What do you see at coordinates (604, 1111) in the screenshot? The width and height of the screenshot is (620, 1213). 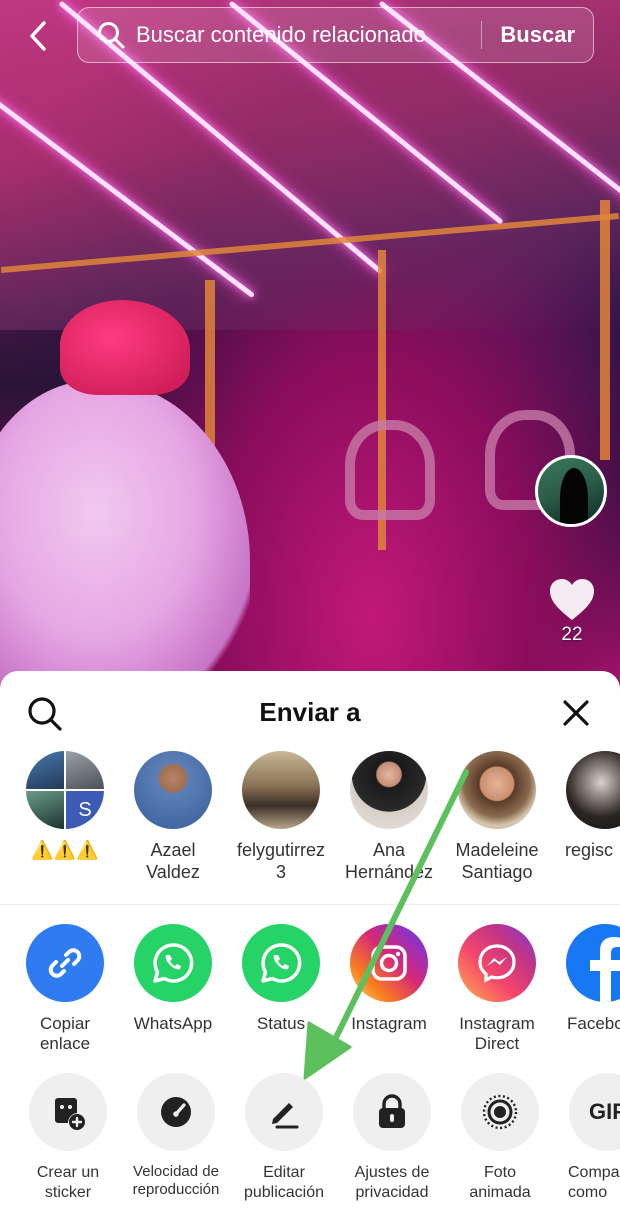 I see `gif-glyph: GIF` at bounding box center [604, 1111].